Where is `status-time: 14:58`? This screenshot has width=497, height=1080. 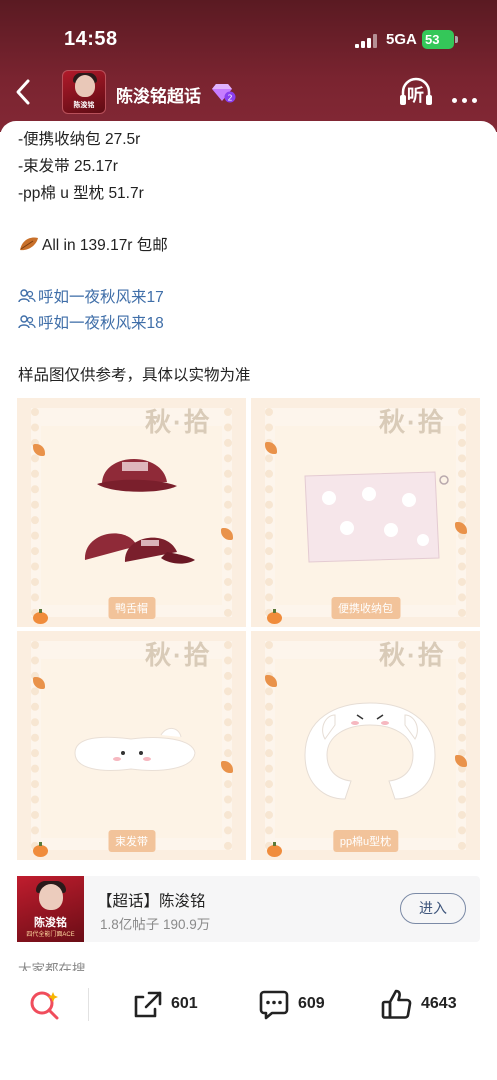
status-time: 14:58 is located at coordinates (91, 39).